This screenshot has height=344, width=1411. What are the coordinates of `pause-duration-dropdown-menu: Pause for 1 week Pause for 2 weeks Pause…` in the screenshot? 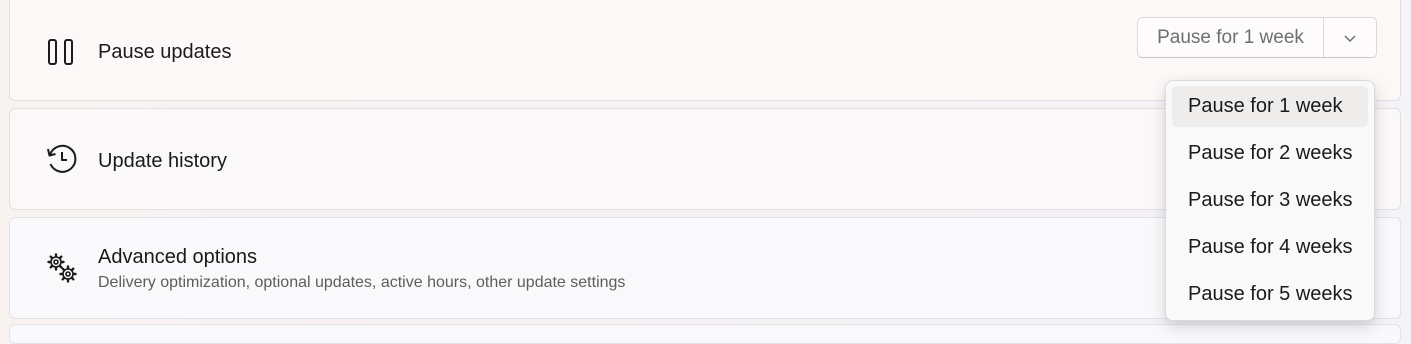 It's located at (1270, 200).